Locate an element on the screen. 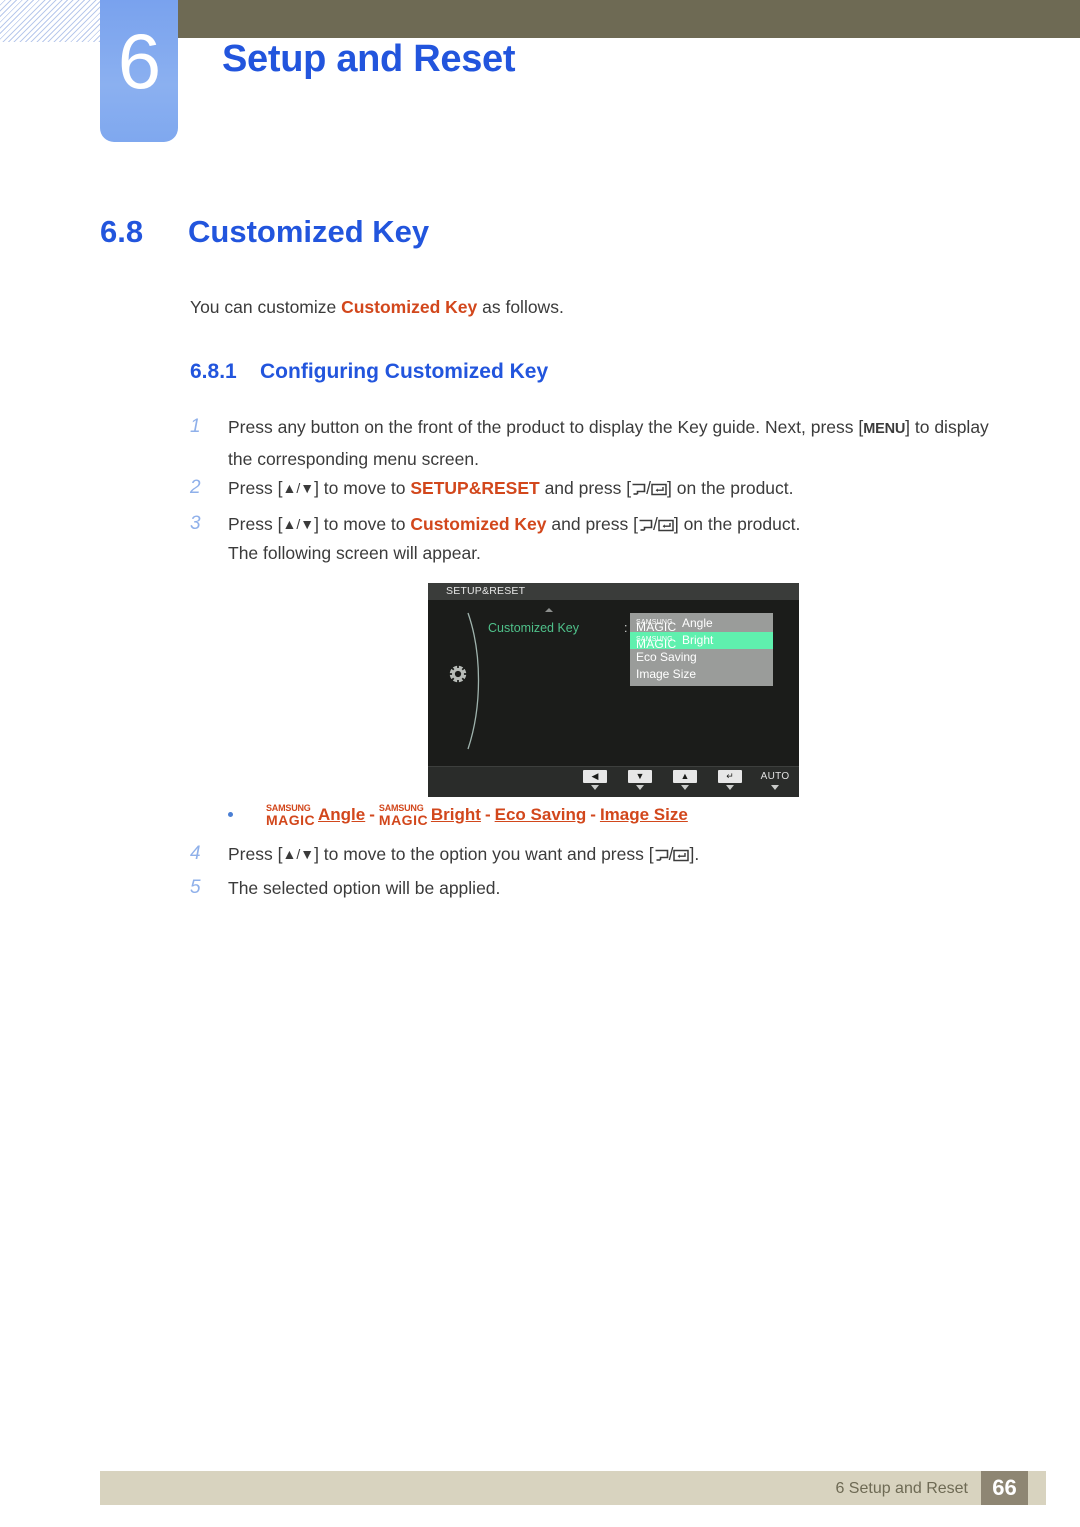 The image size is (1080, 1527). footer-chapter-label: 6 Setup and Reset is located at coordinates (901, 1488).